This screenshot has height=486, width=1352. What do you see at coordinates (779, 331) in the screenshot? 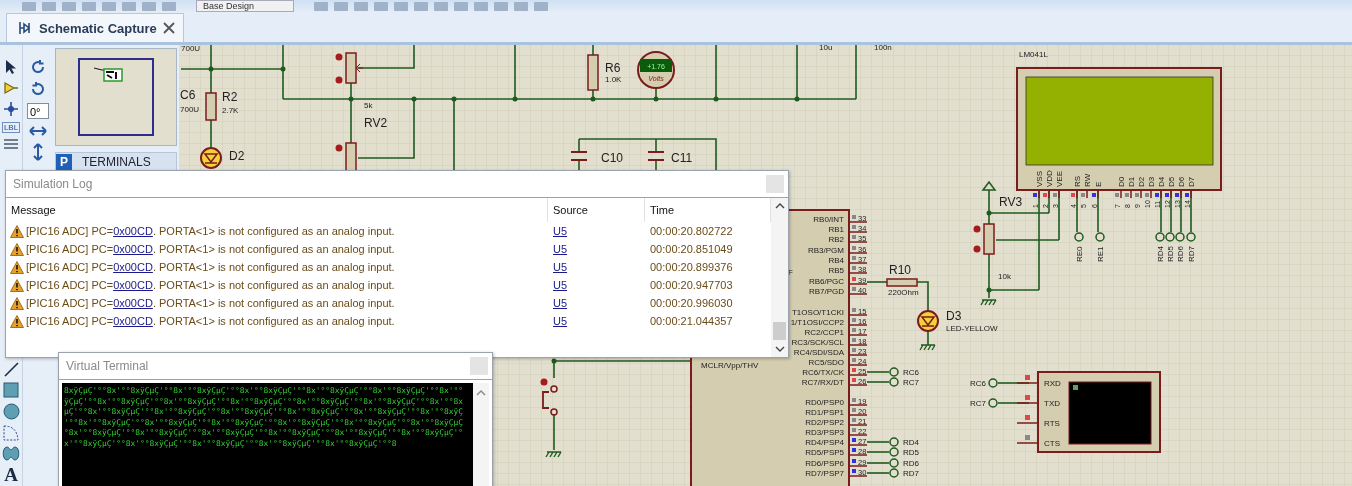
I see `scroll-thumb` at bounding box center [779, 331].